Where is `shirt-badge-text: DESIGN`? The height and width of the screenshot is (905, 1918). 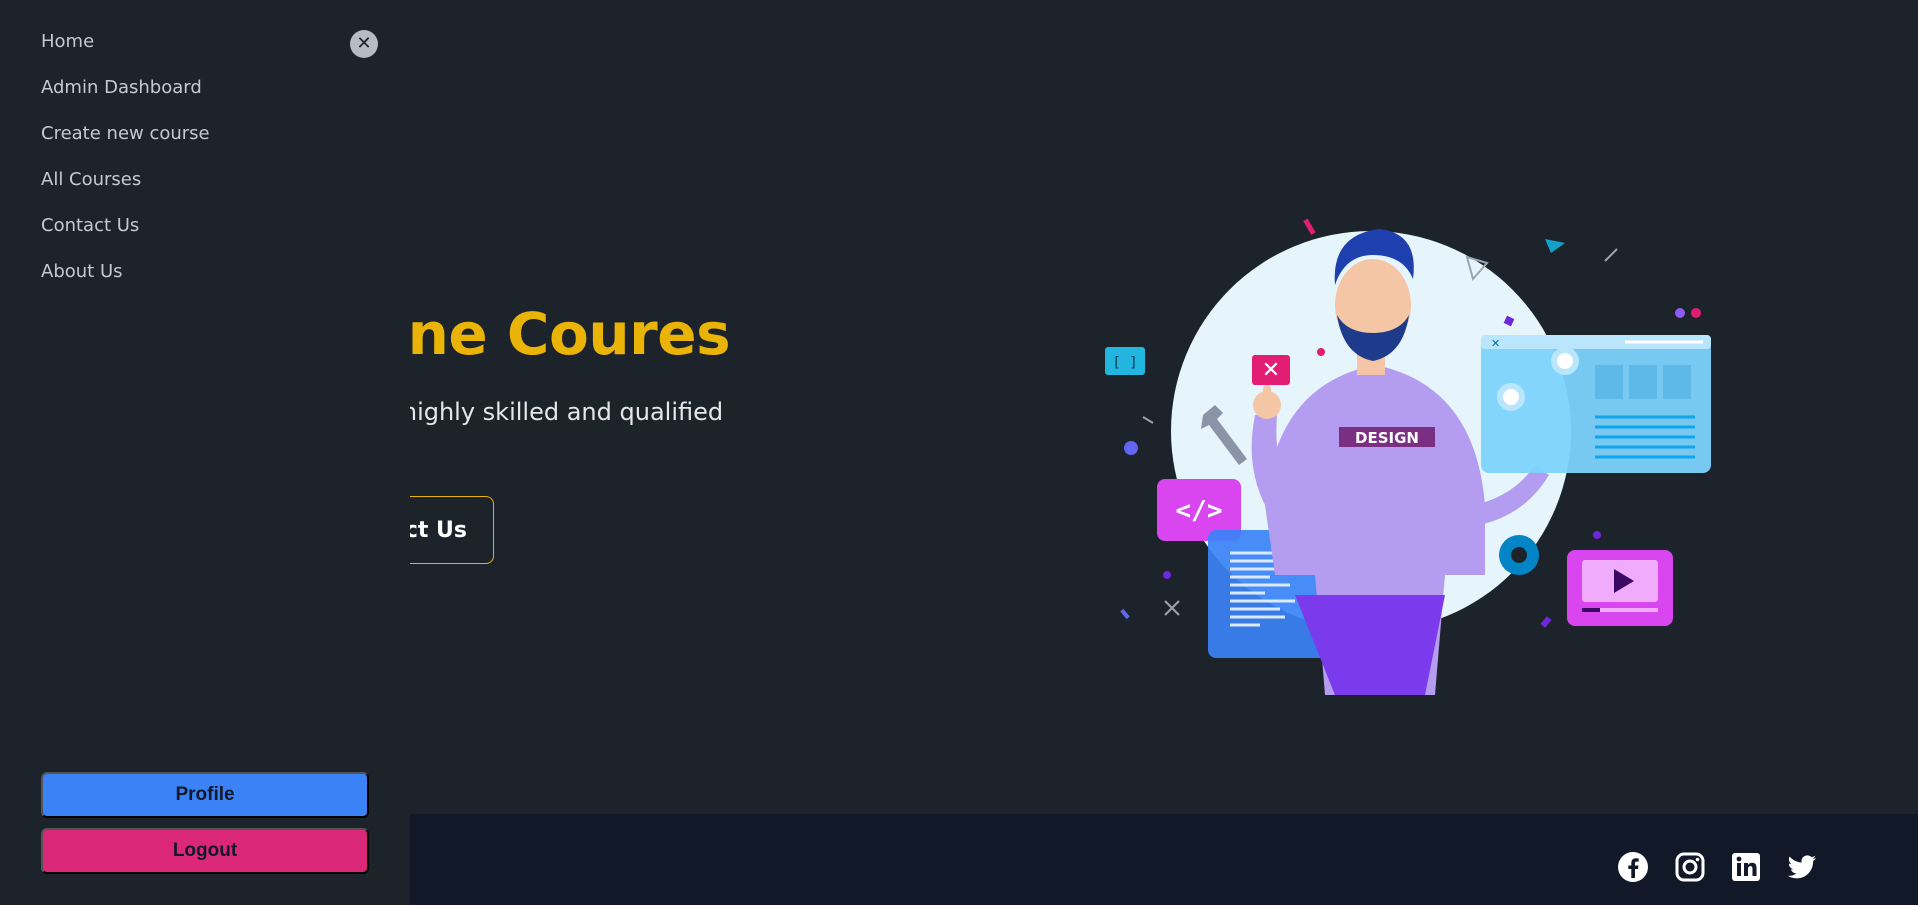 shirt-badge-text: DESIGN is located at coordinates (1387, 438).